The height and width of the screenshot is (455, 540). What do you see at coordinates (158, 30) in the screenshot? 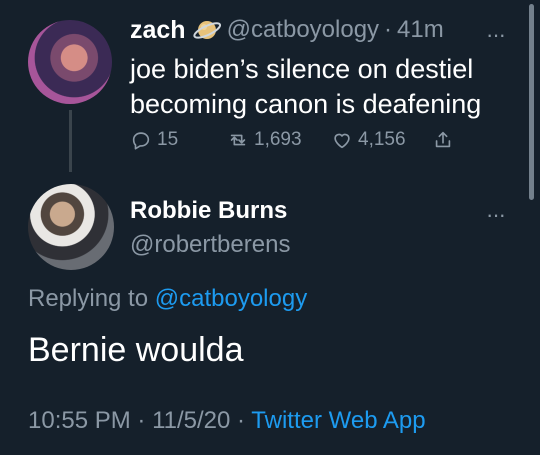
I see `display-name: zach` at bounding box center [158, 30].